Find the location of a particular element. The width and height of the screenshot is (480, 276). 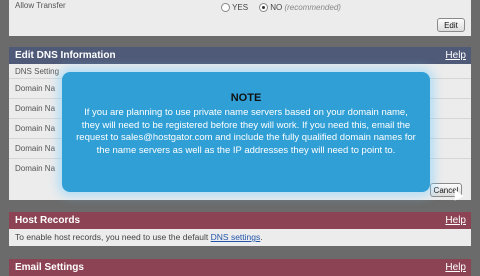

no-radio is located at coordinates (263, 8).